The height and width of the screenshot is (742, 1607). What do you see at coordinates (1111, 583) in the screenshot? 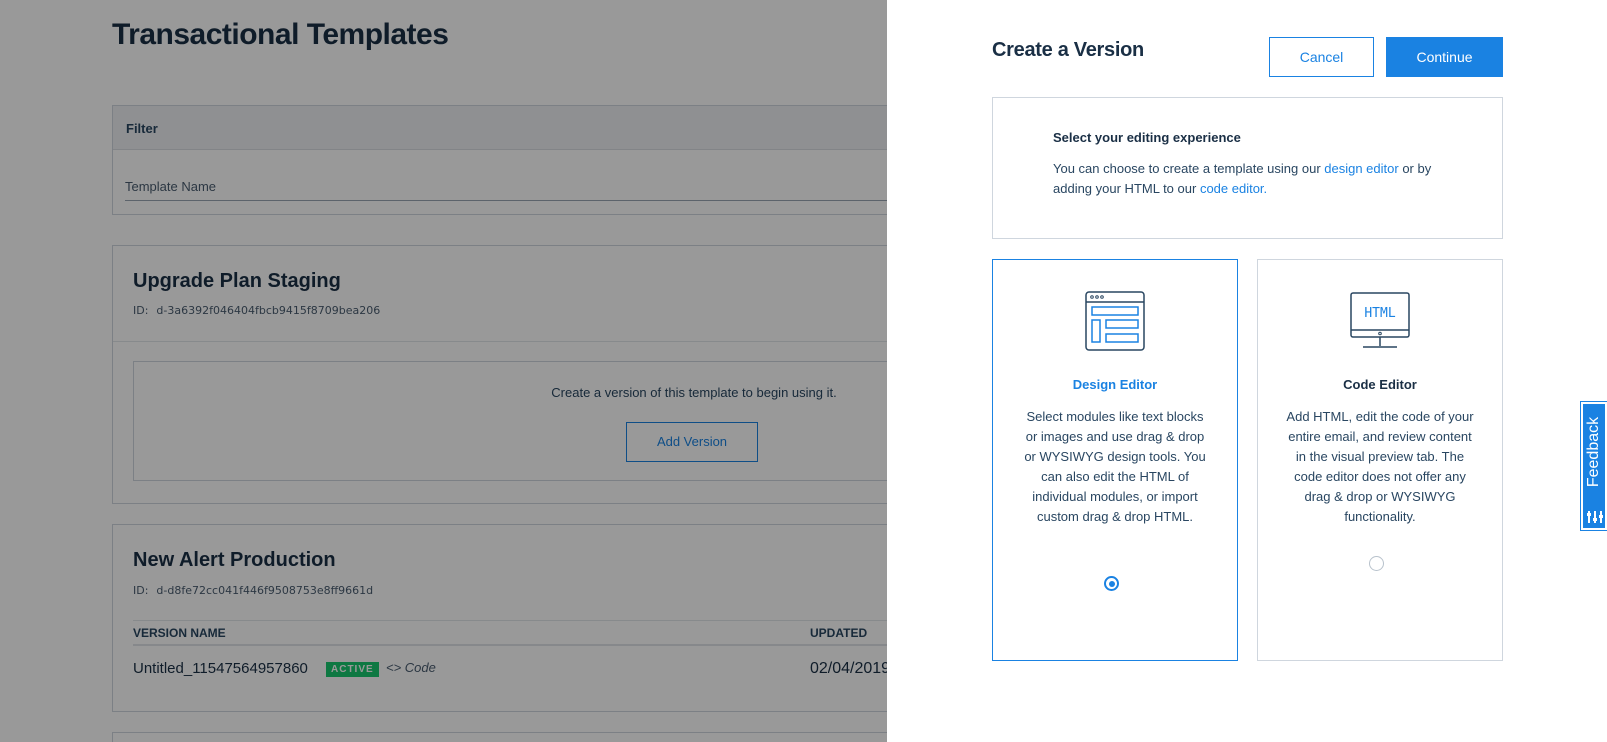
I see `design-editor-radio` at bounding box center [1111, 583].